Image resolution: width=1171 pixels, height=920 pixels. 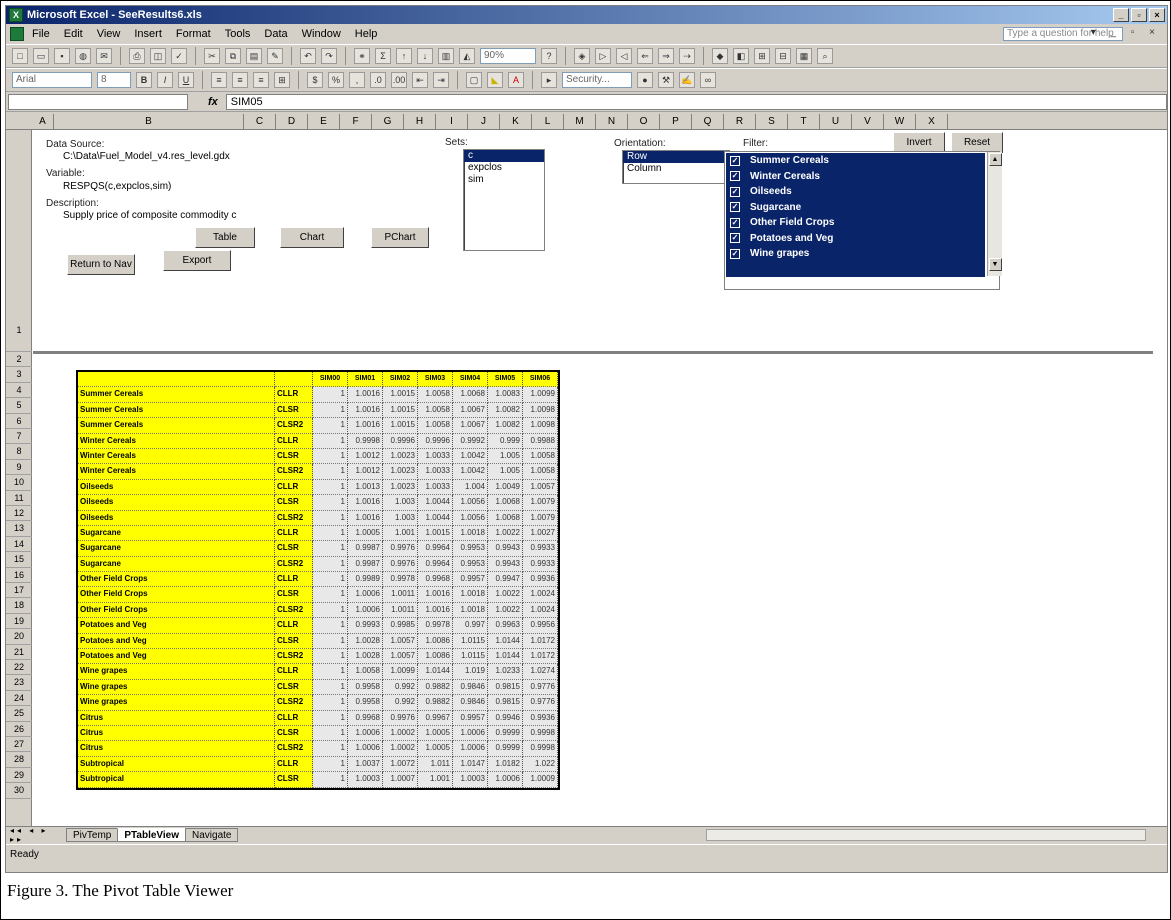 What do you see at coordinates (470, 503) in the screenshot?
I see `value-cell: 1.0056` at bounding box center [470, 503].